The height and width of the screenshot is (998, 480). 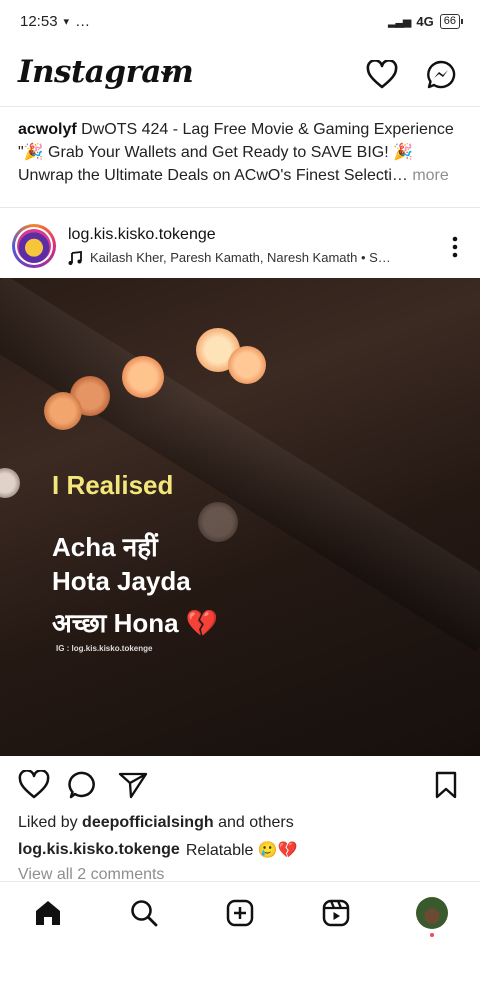 I want to click on nav-home, so click(x=48, y=913).